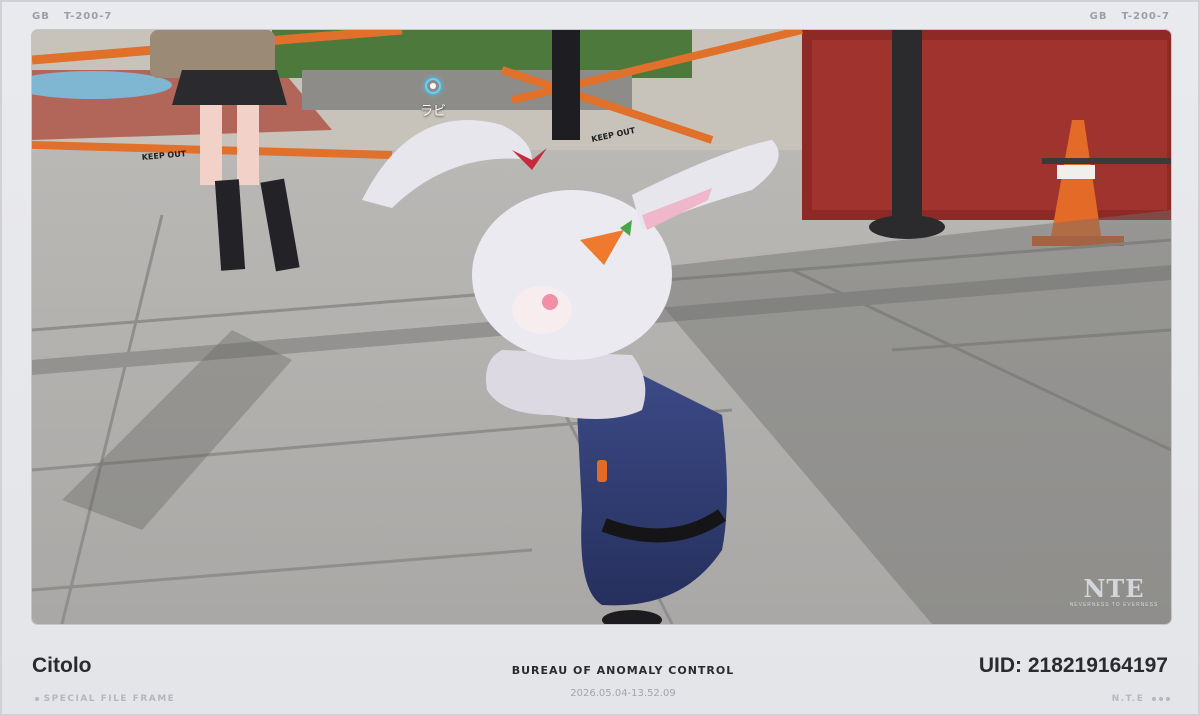 The image size is (1200, 716). I want to click on face, so click(542, 310).